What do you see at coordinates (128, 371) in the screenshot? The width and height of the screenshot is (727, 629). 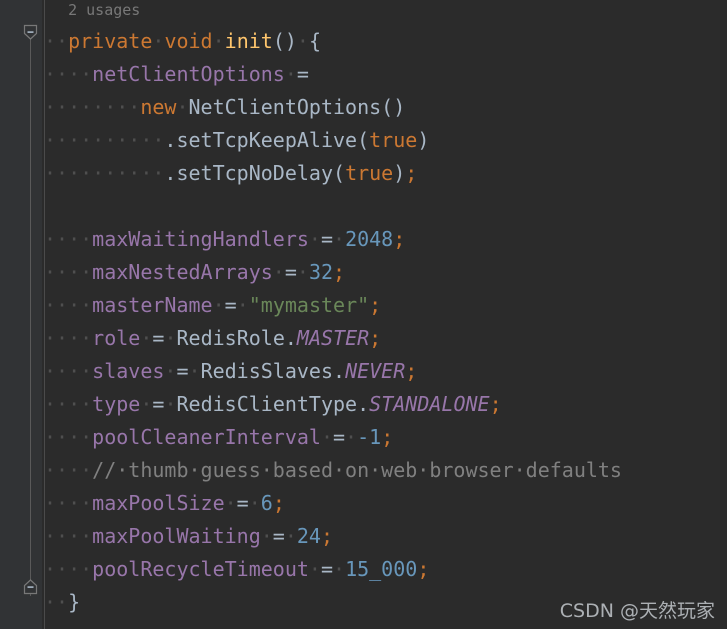 I see `code-token: slaves` at bounding box center [128, 371].